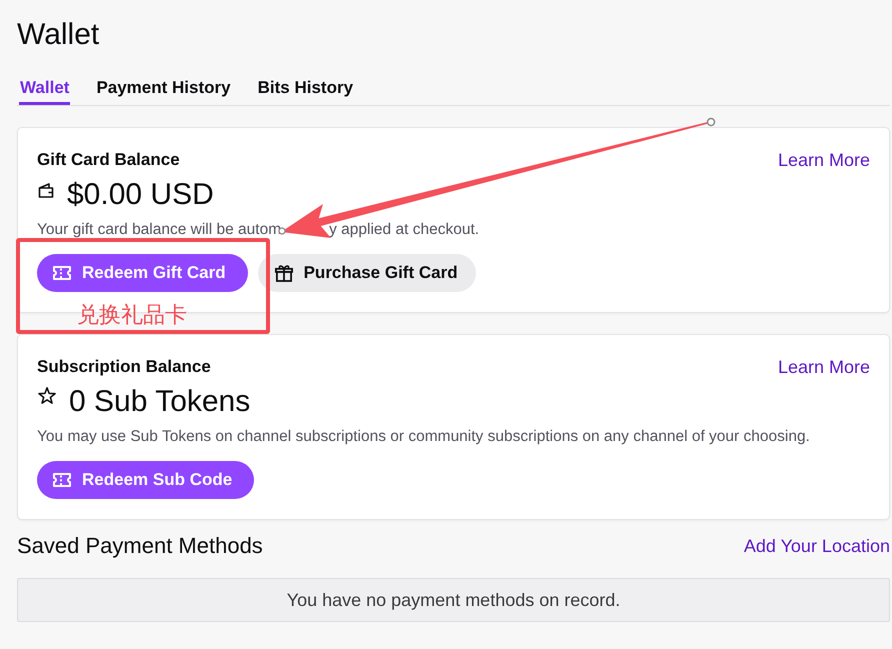 This screenshot has height=649, width=892. What do you see at coordinates (159, 229) in the screenshot?
I see `description-text: Your gift card balance will be autom` at bounding box center [159, 229].